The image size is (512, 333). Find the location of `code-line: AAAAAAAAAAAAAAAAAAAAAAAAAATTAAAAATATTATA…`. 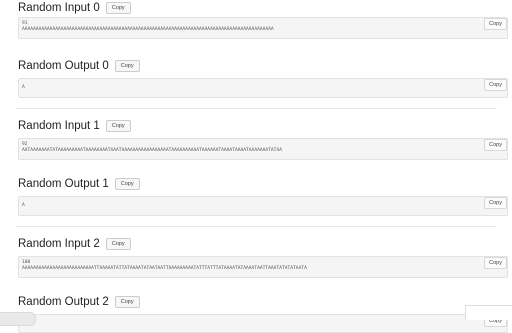

code-line: AAAAAAAAAAAAAAAAAAAAAAAAAATTAAAAATATTATA… is located at coordinates (164, 269).